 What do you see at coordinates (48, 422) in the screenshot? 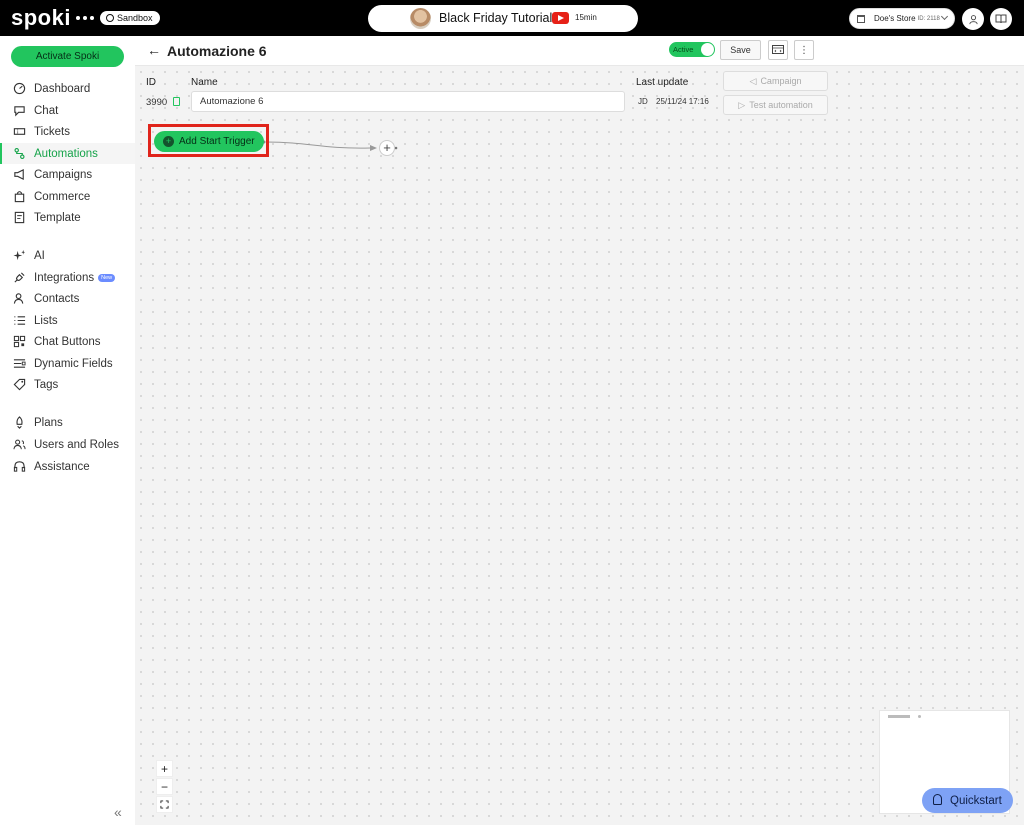
I see `sidebar-item-label: Plans` at bounding box center [48, 422].